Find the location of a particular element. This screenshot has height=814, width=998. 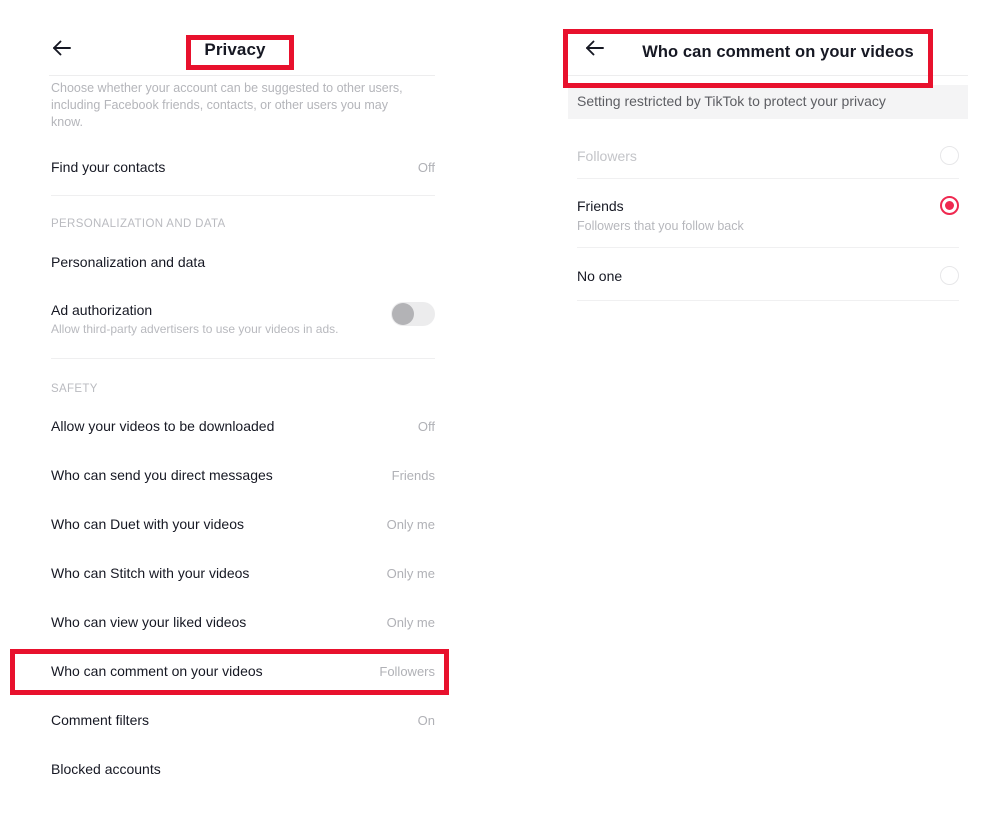

row-label: Blocked accounts is located at coordinates (106, 769).